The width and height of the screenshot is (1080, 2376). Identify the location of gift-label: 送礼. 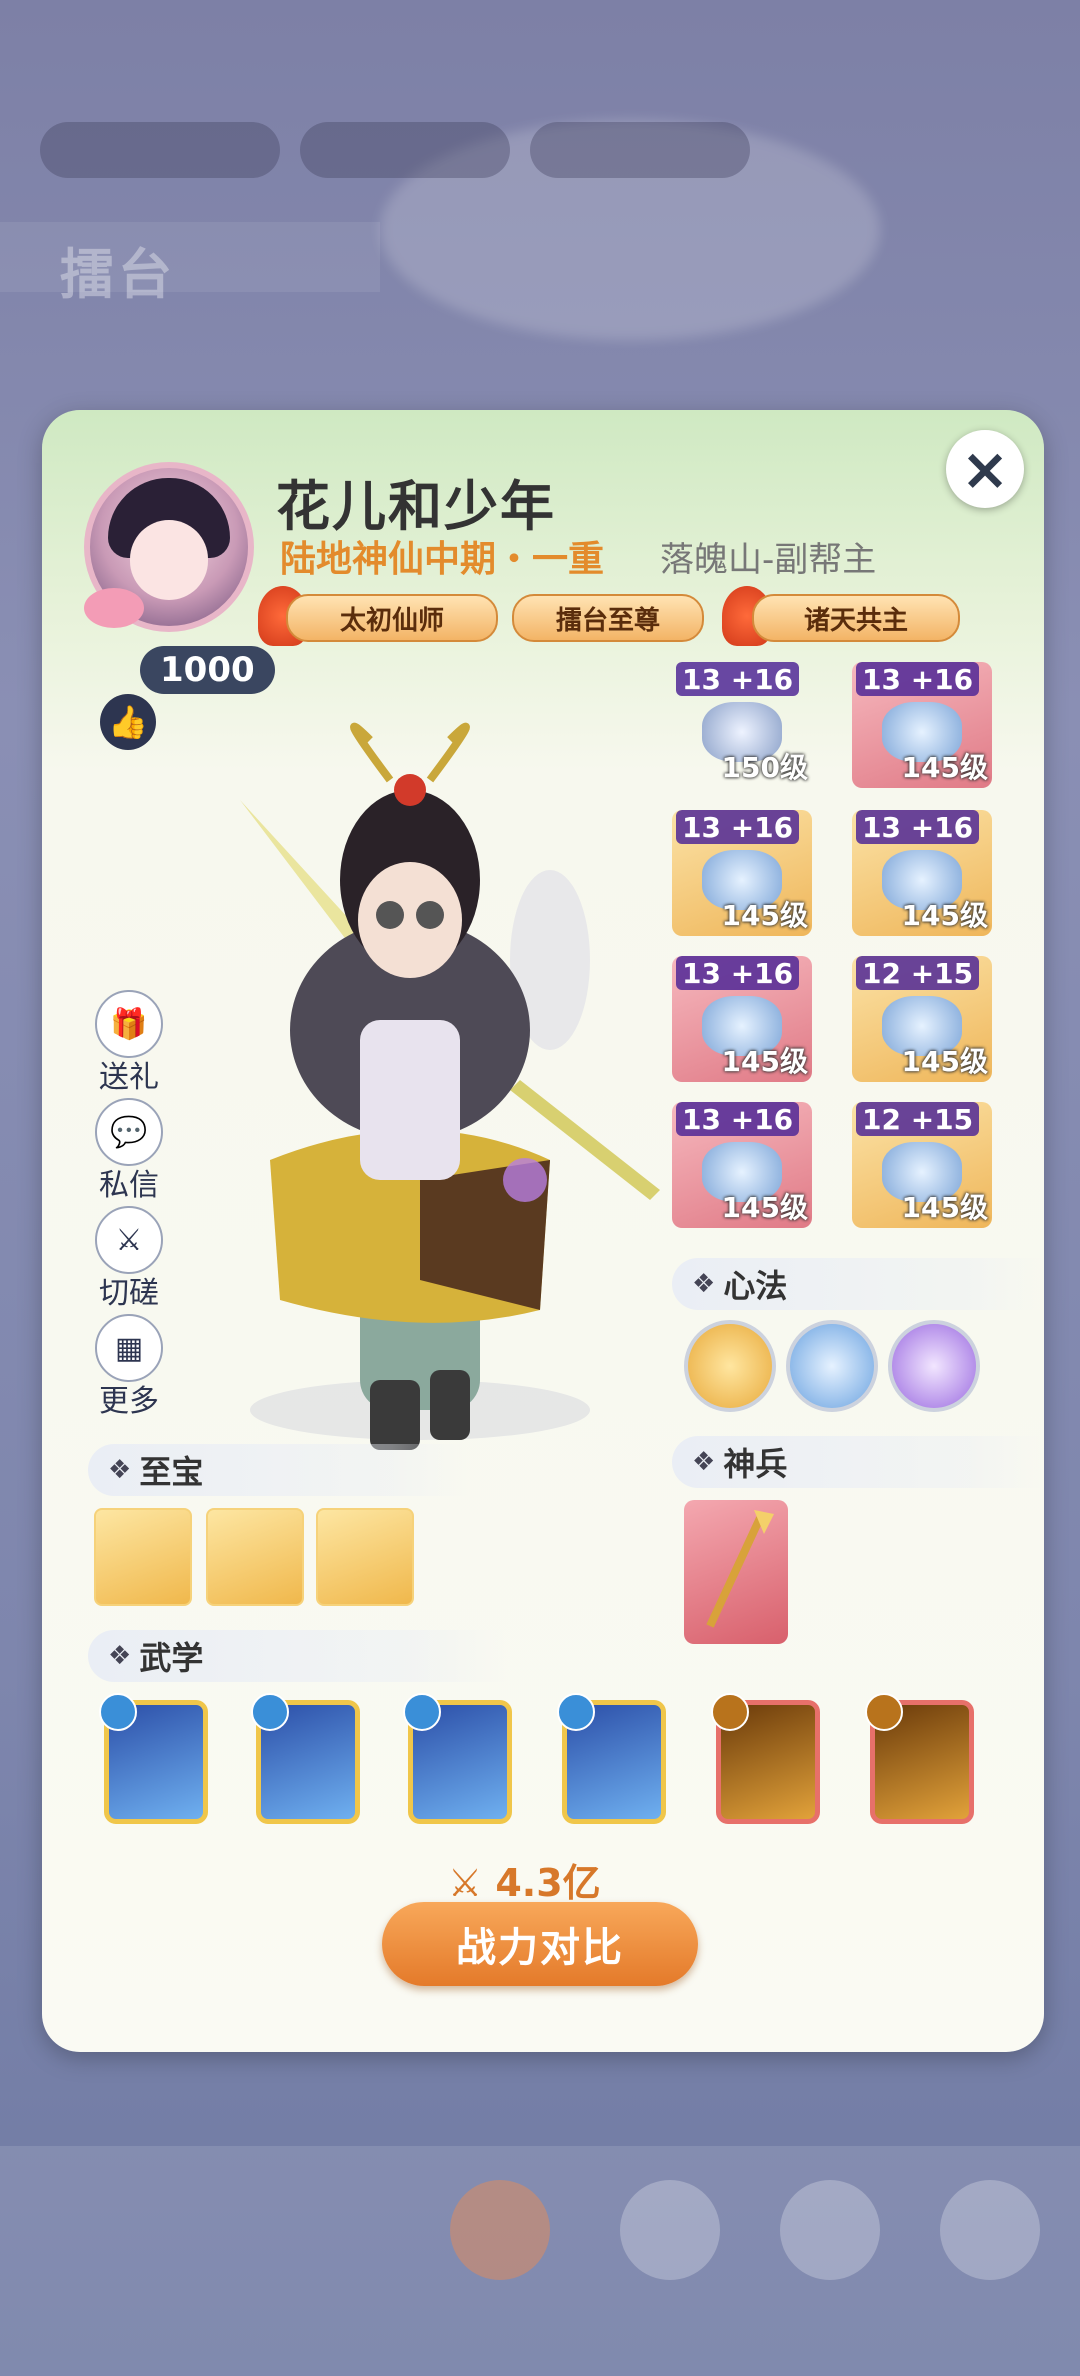
(129, 1077).